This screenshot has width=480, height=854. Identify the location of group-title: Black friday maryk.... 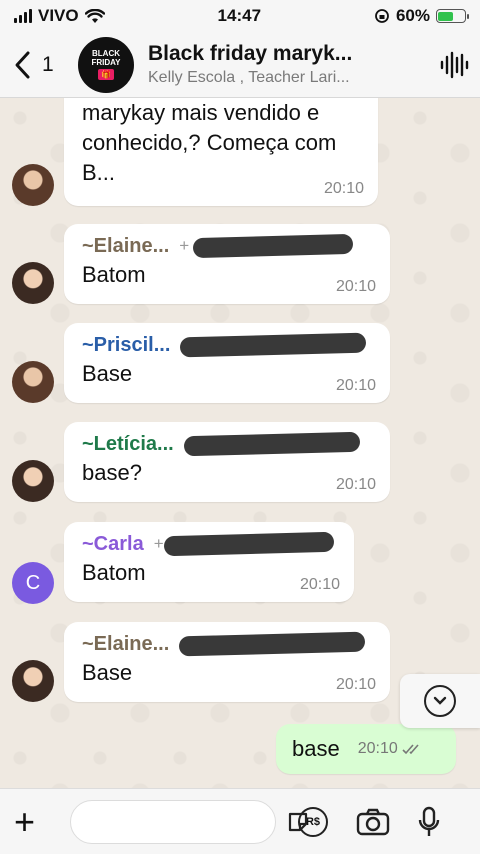
(250, 53).